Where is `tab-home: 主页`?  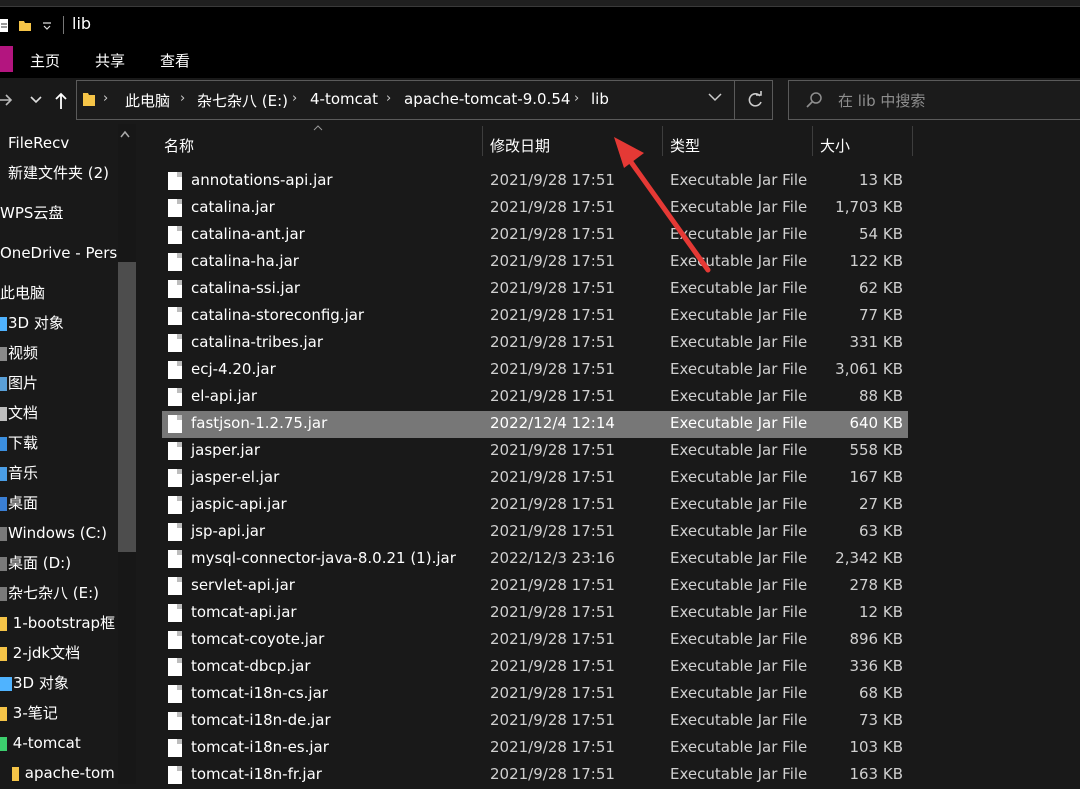
tab-home: 主页 is located at coordinates (45, 60).